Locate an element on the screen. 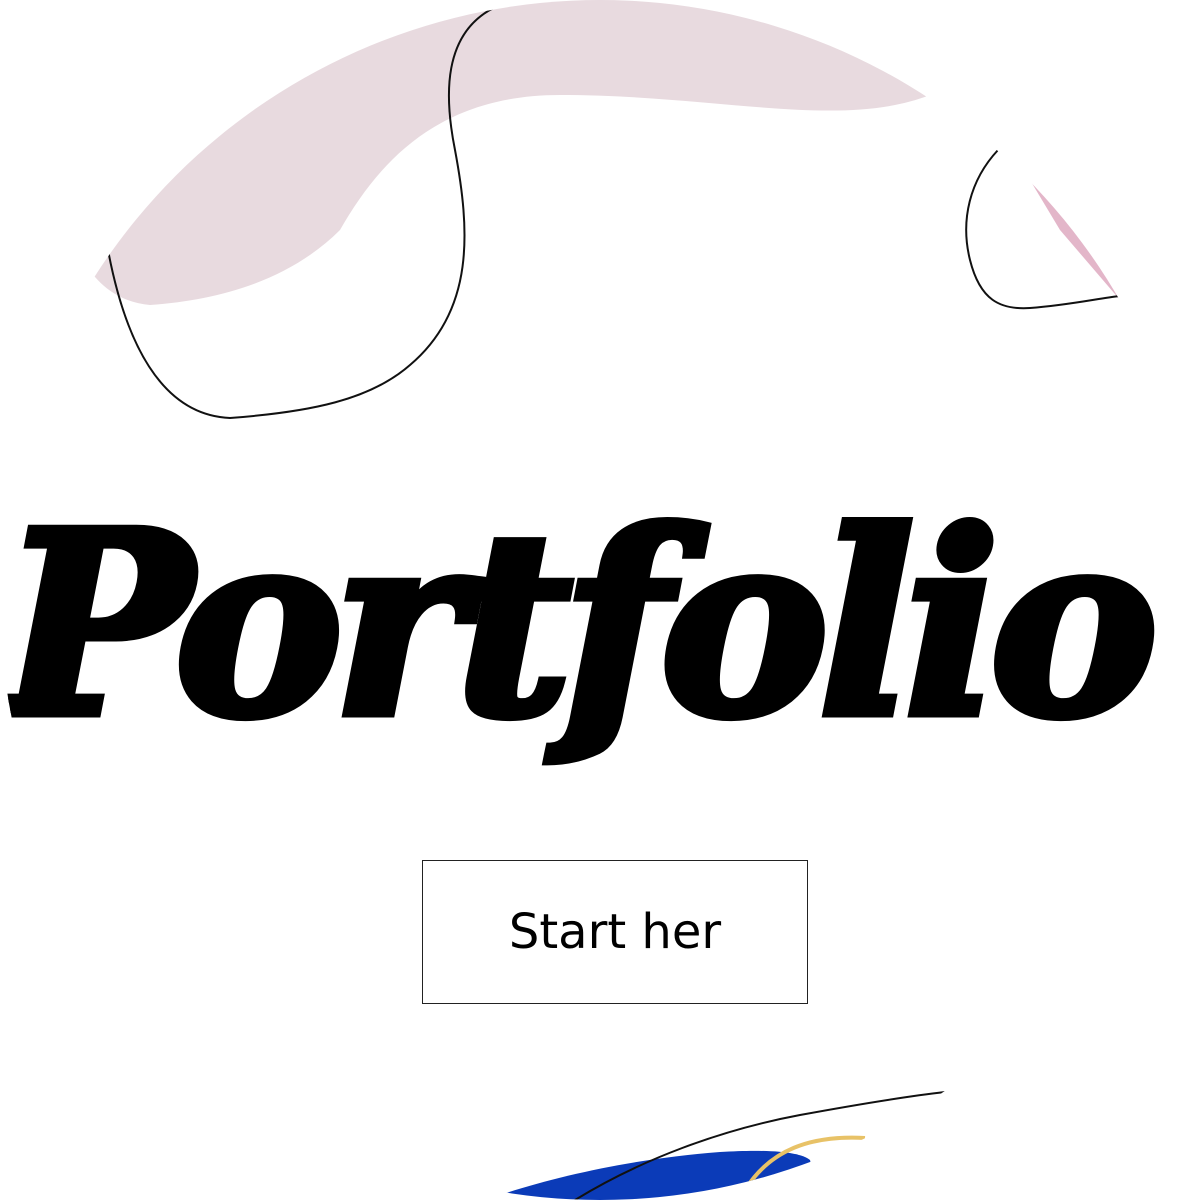 This screenshot has height=1200, width=1200. start-button-label: Start her is located at coordinates (615, 932).